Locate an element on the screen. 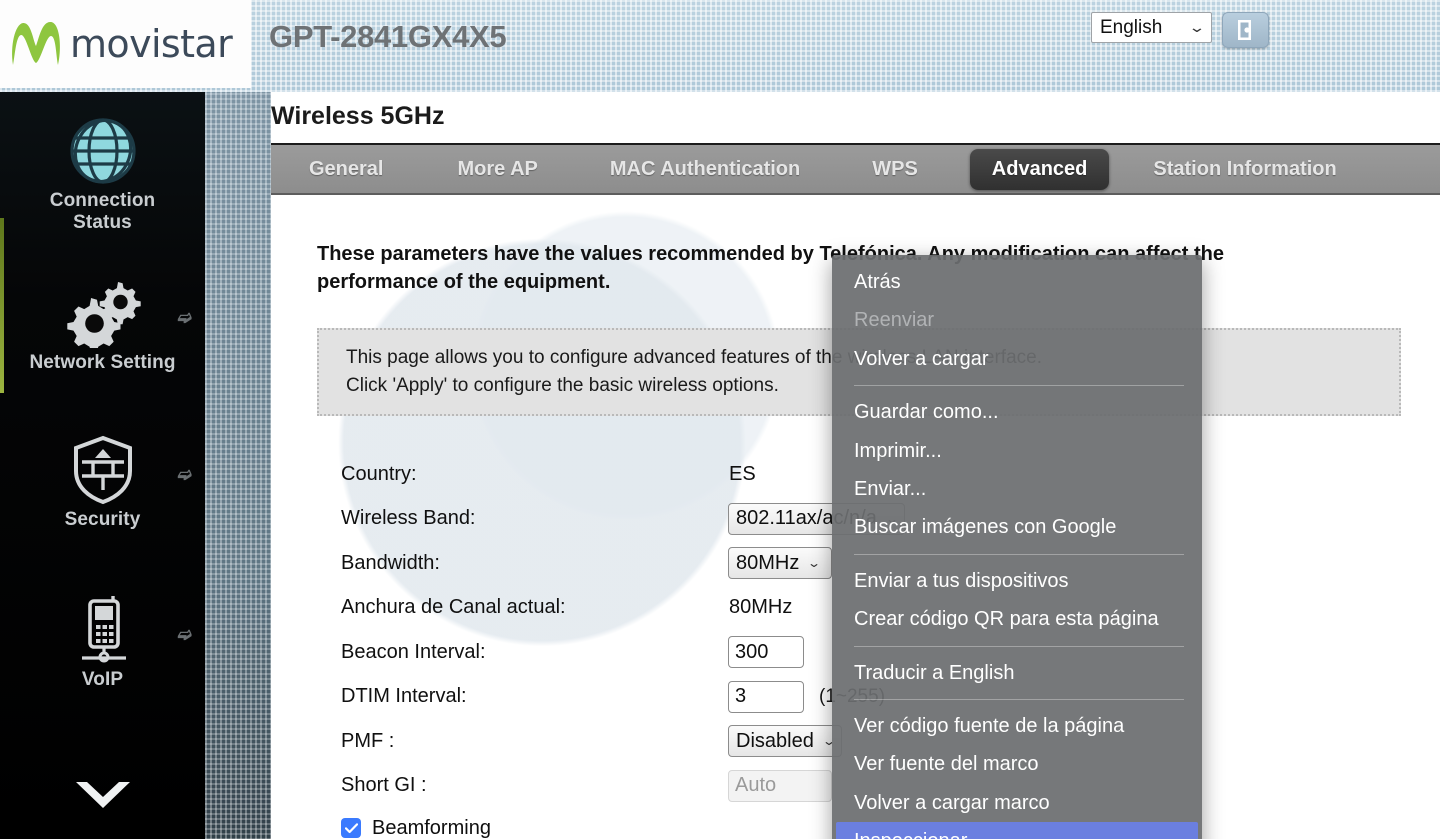  page-title: Wireless 5GHz is located at coordinates (358, 116).